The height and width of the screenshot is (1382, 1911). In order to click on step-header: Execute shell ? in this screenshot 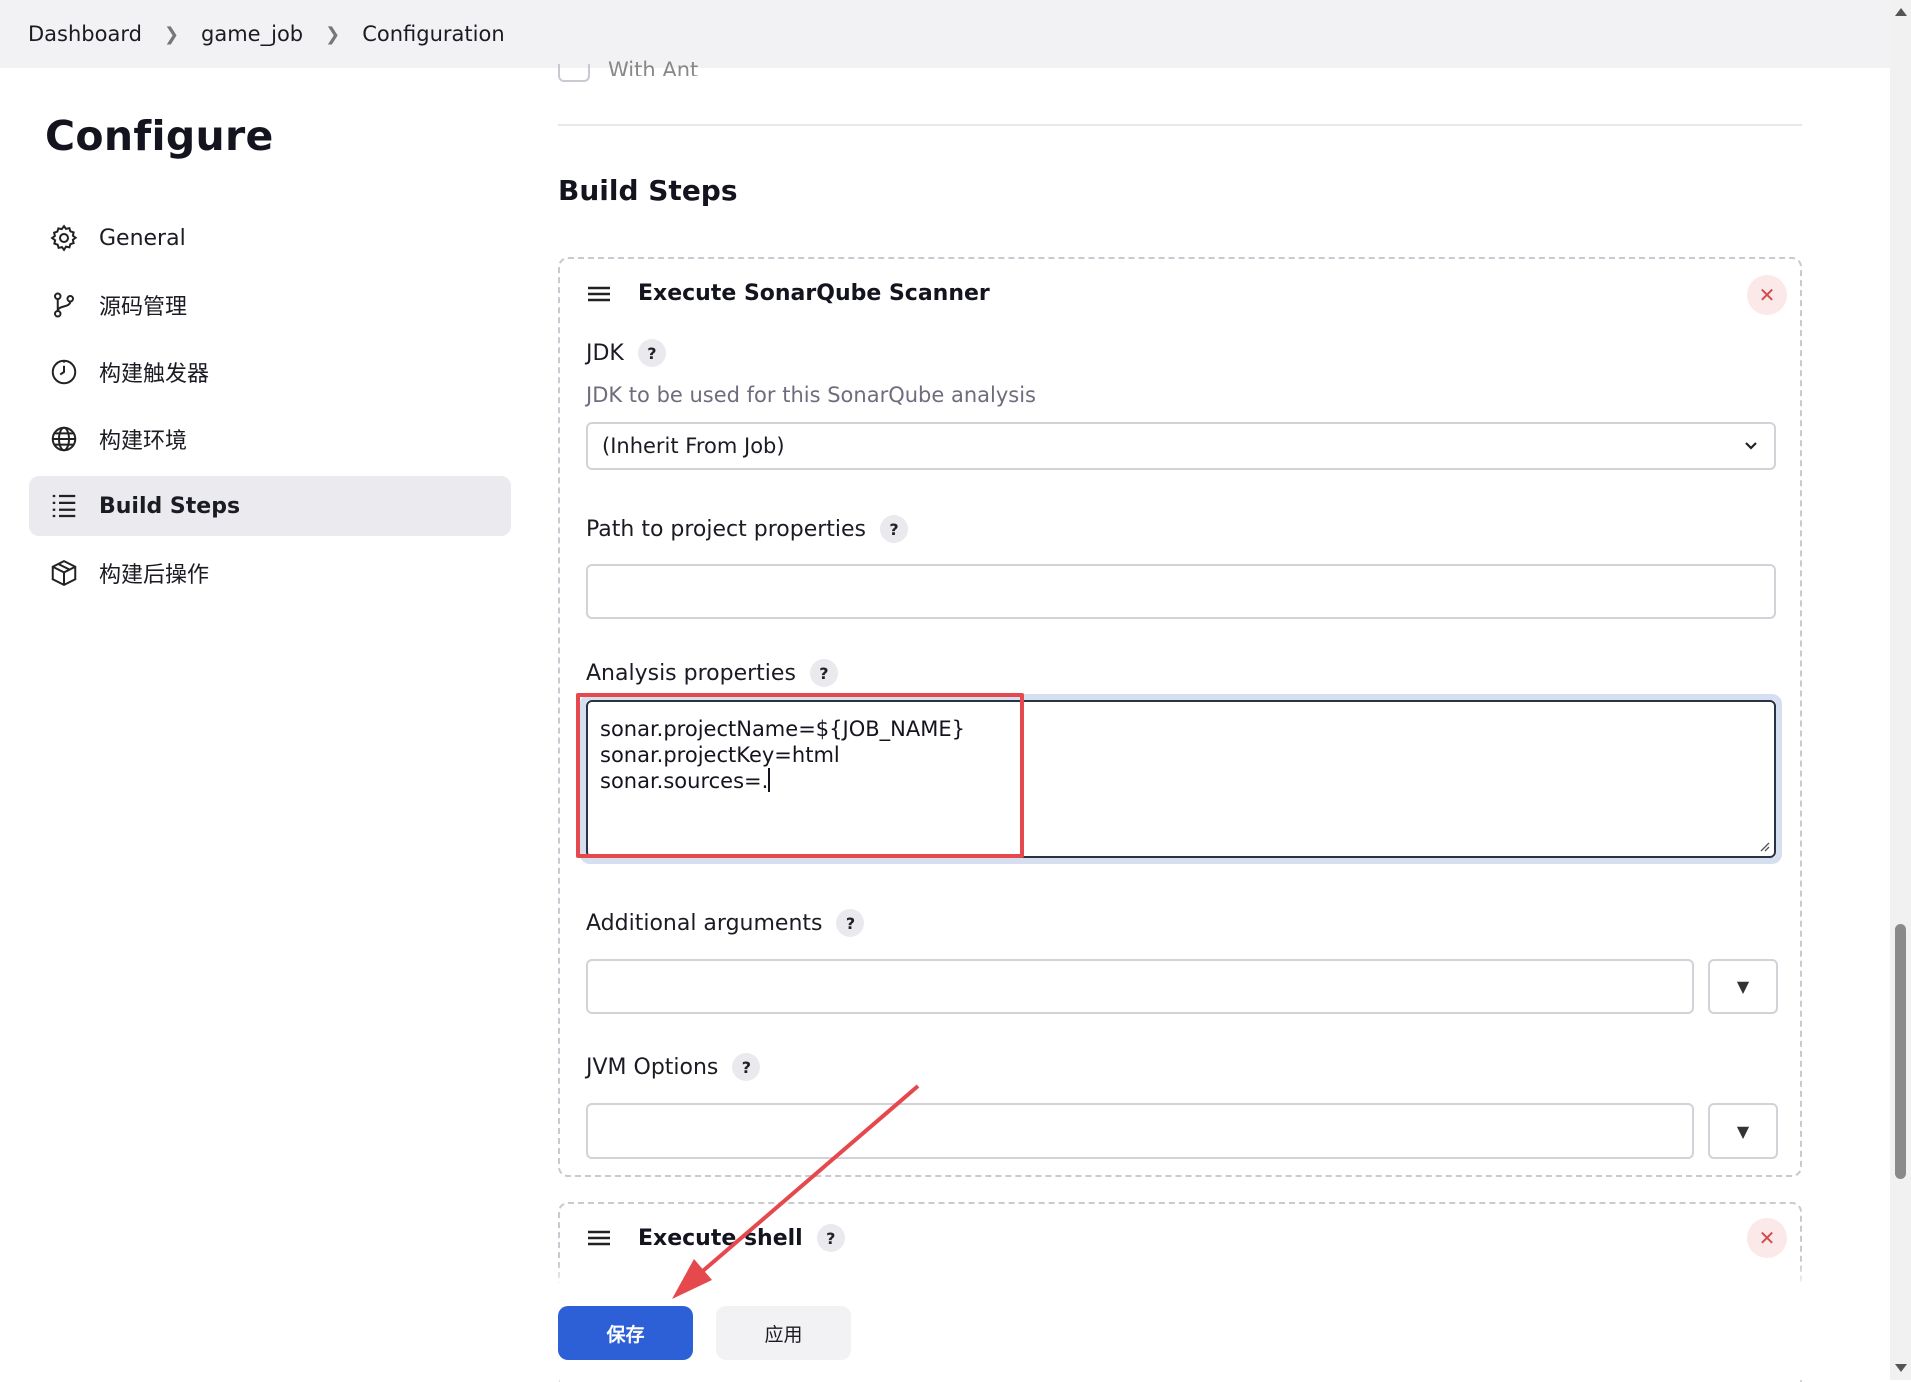, I will do `click(715, 1238)`.